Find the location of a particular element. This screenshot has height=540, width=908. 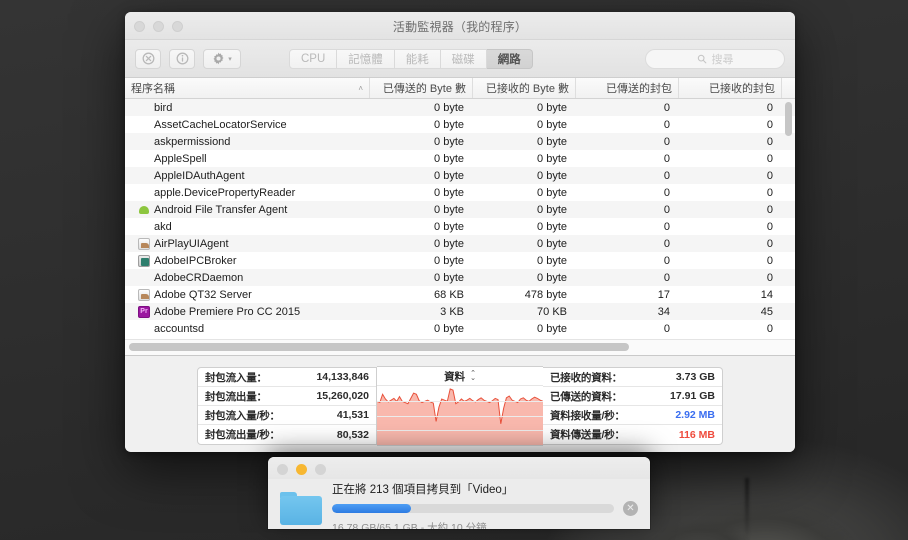

cancel-copy-button: ✕ is located at coordinates (630, 508).